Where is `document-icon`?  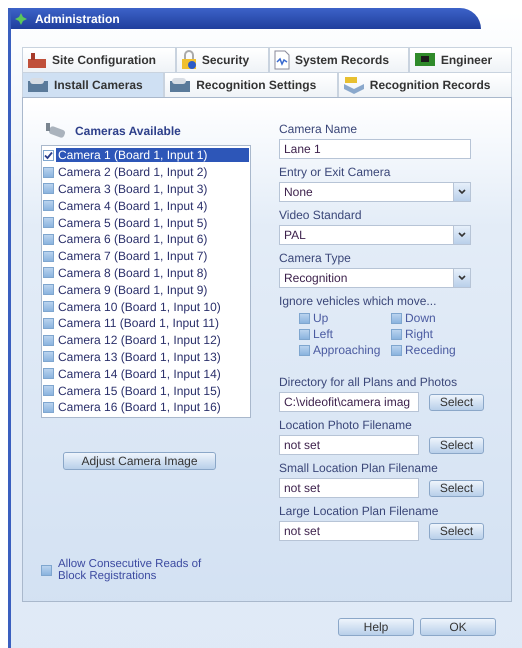 document-icon is located at coordinates (282, 60).